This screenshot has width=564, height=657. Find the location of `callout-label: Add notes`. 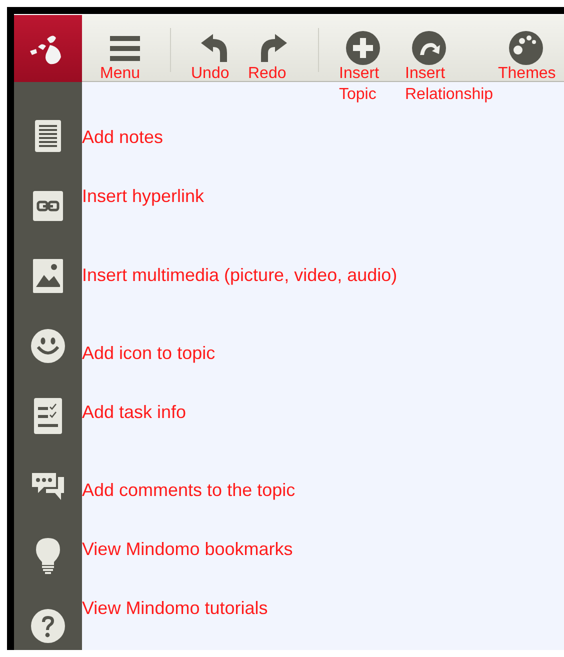

callout-label: Add notes is located at coordinates (123, 137).